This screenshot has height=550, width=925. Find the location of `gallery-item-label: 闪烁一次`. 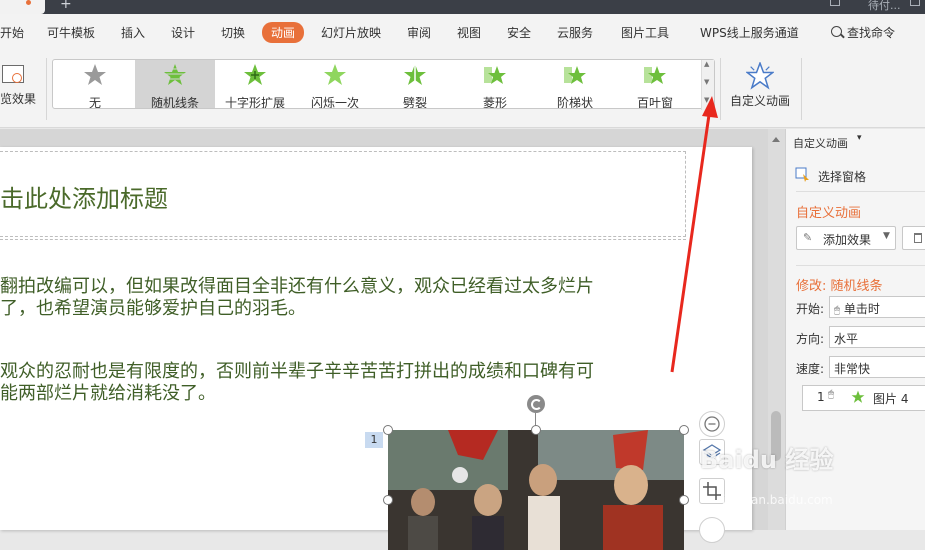

gallery-item-label: 闪烁一次 is located at coordinates (334, 102).